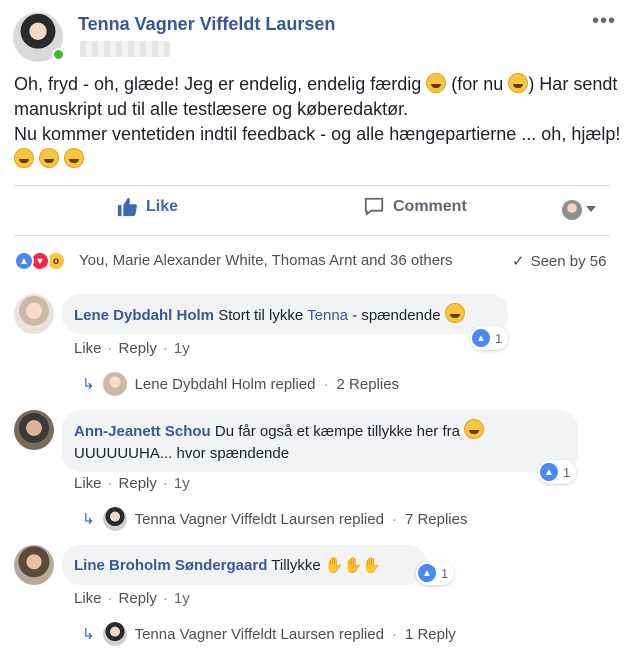  I want to click on replies-count: 1 Reply, so click(430, 634).